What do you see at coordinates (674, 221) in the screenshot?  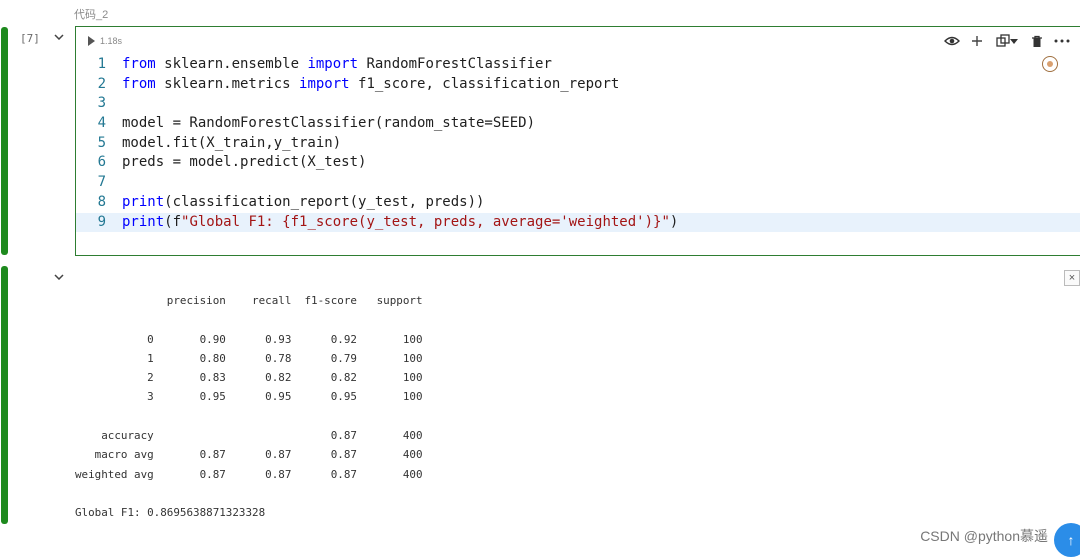 I see `code-token: )` at bounding box center [674, 221].